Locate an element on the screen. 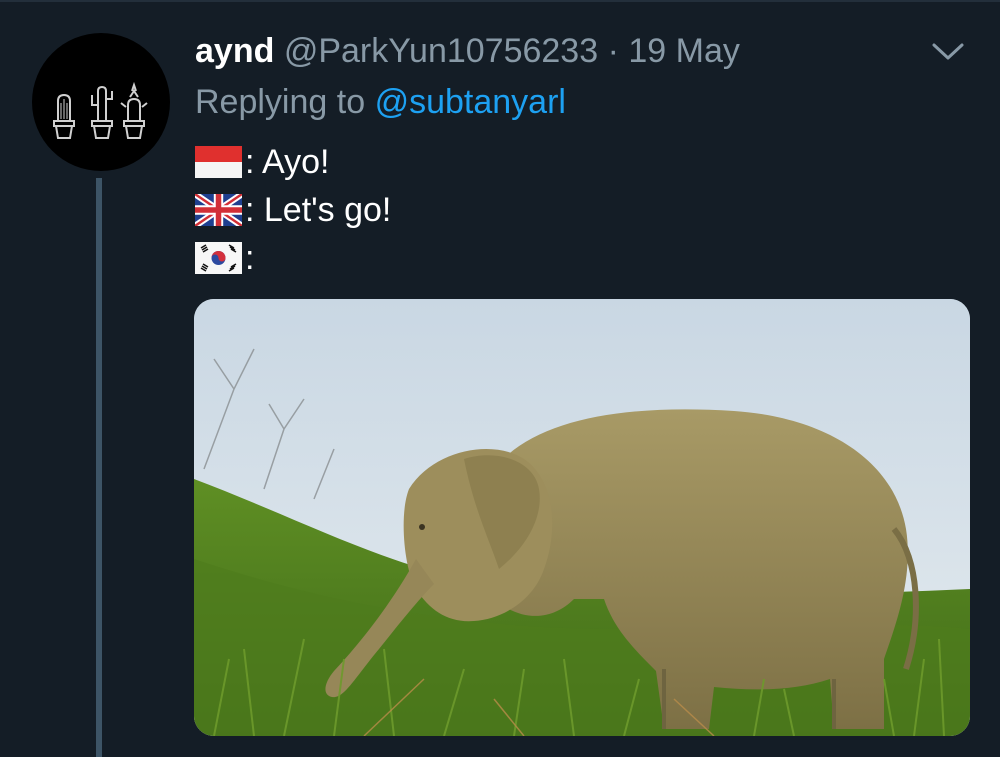 This screenshot has height=757, width=1000. replying-to: Replying to @subtanyarl is located at coordinates (380, 102).